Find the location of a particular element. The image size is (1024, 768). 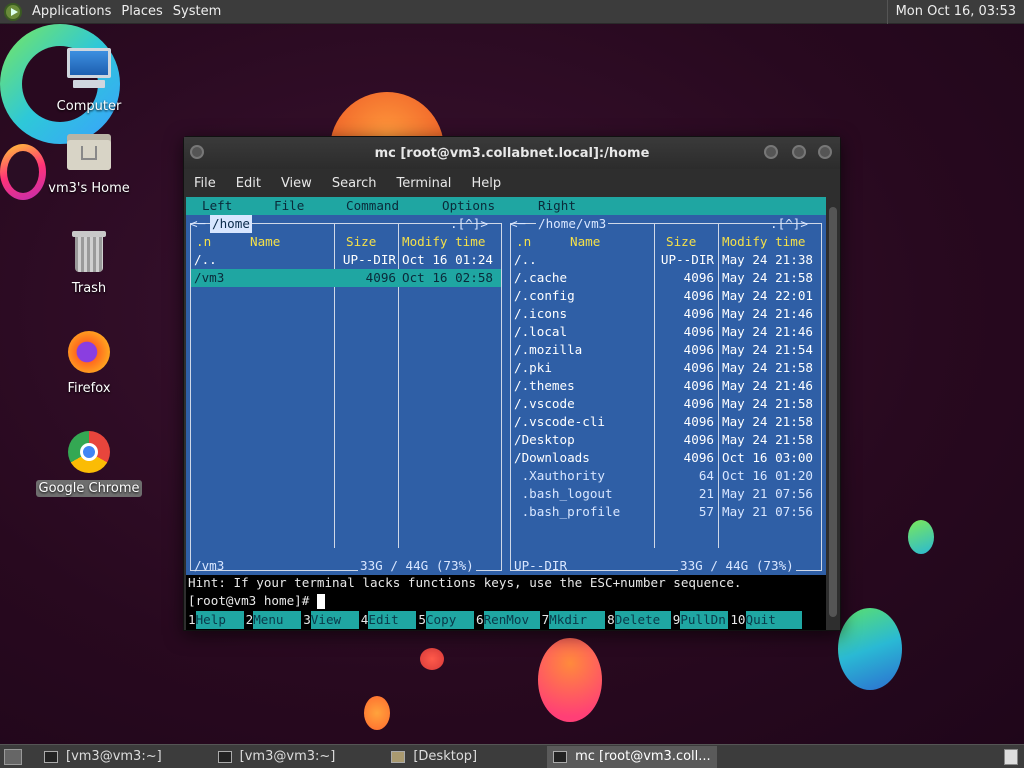

right-header-modify: Modify time is located at coordinates (763, 242).